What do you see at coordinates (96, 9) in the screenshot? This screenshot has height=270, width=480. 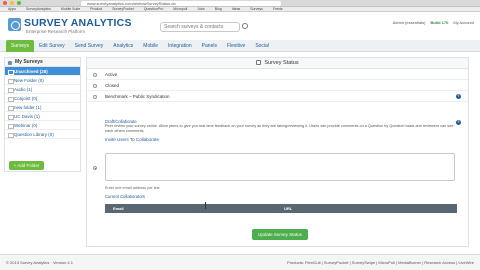 I see `bookmark-item: Product` at bounding box center [96, 9].